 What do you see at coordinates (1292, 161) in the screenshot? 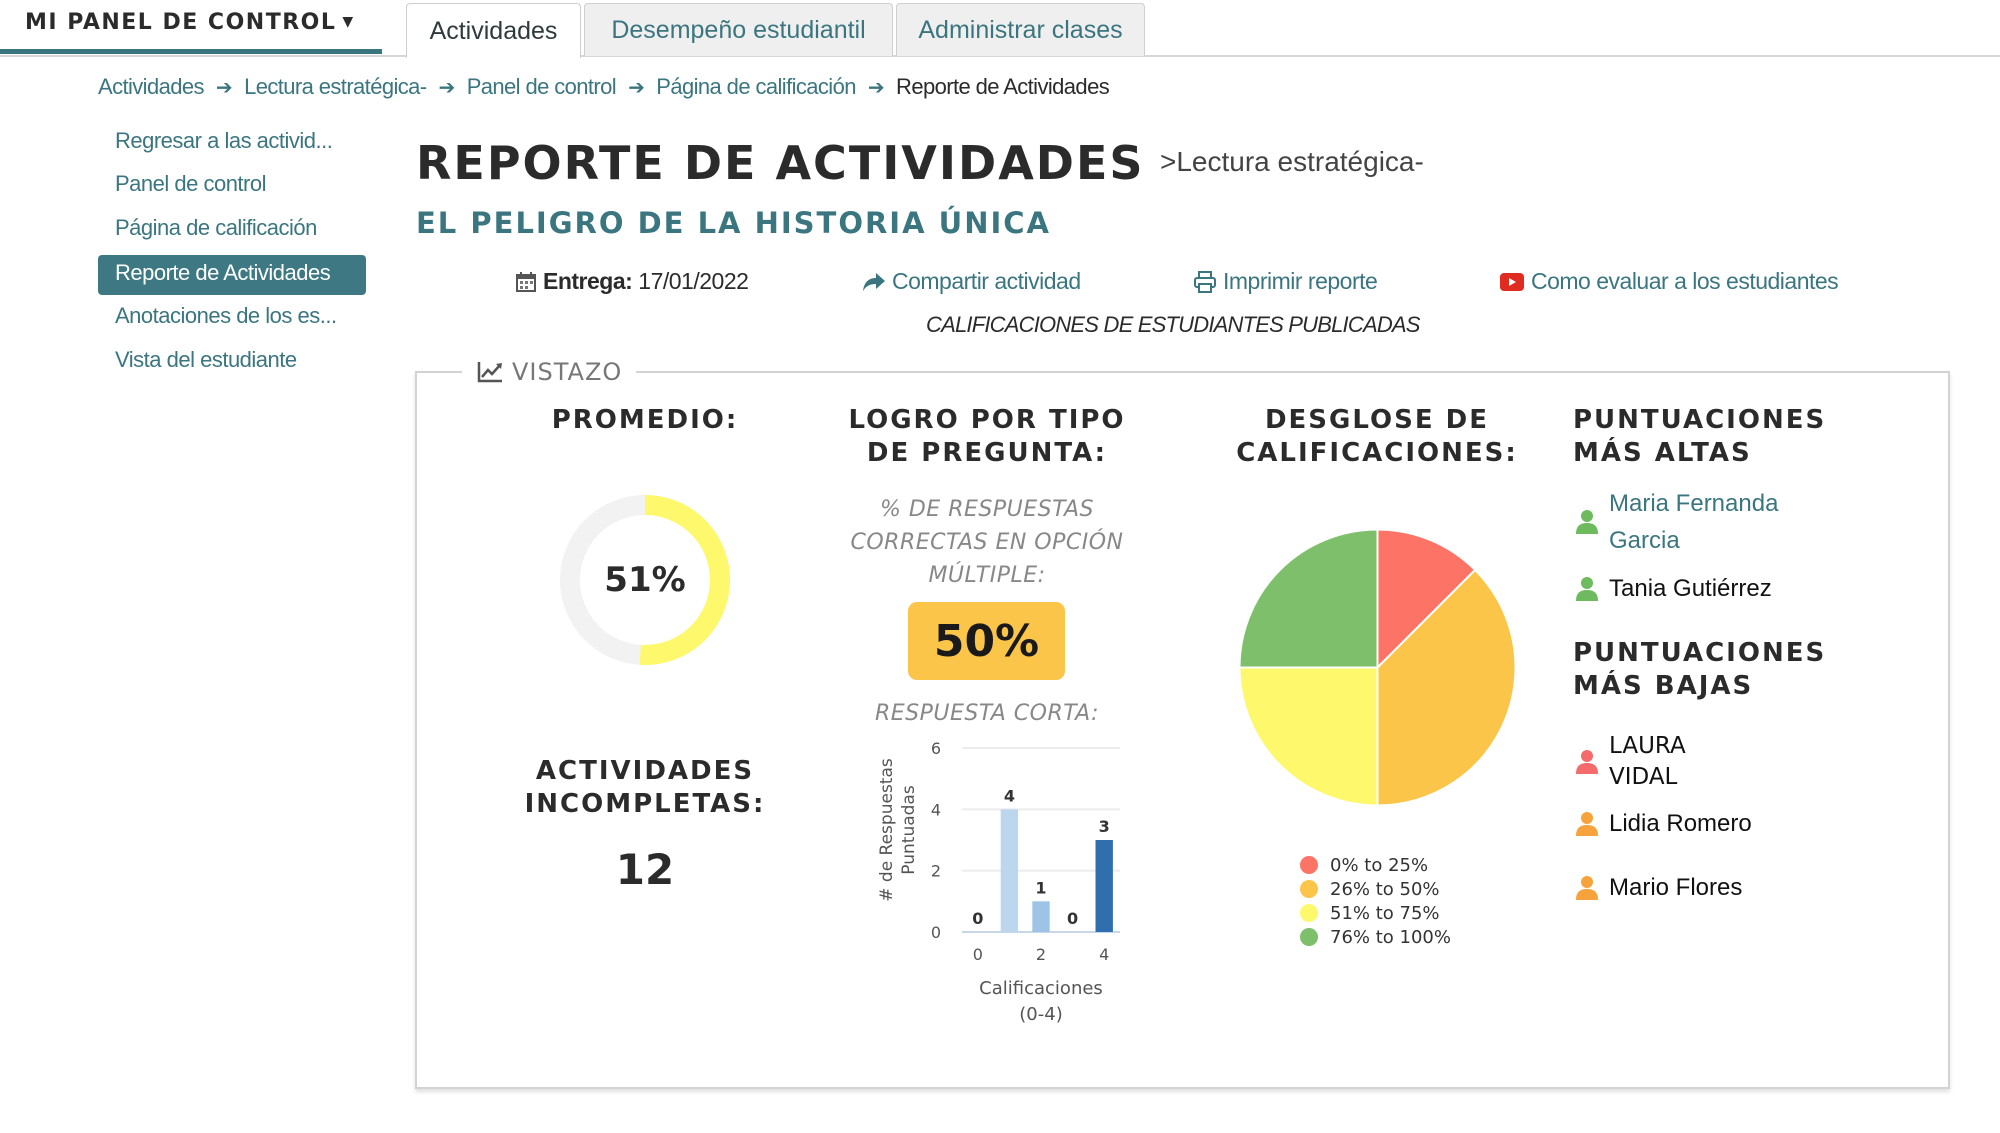
I see `page-title-suffix: >Lectura estratégica-` at bounding box center [1292, 161].